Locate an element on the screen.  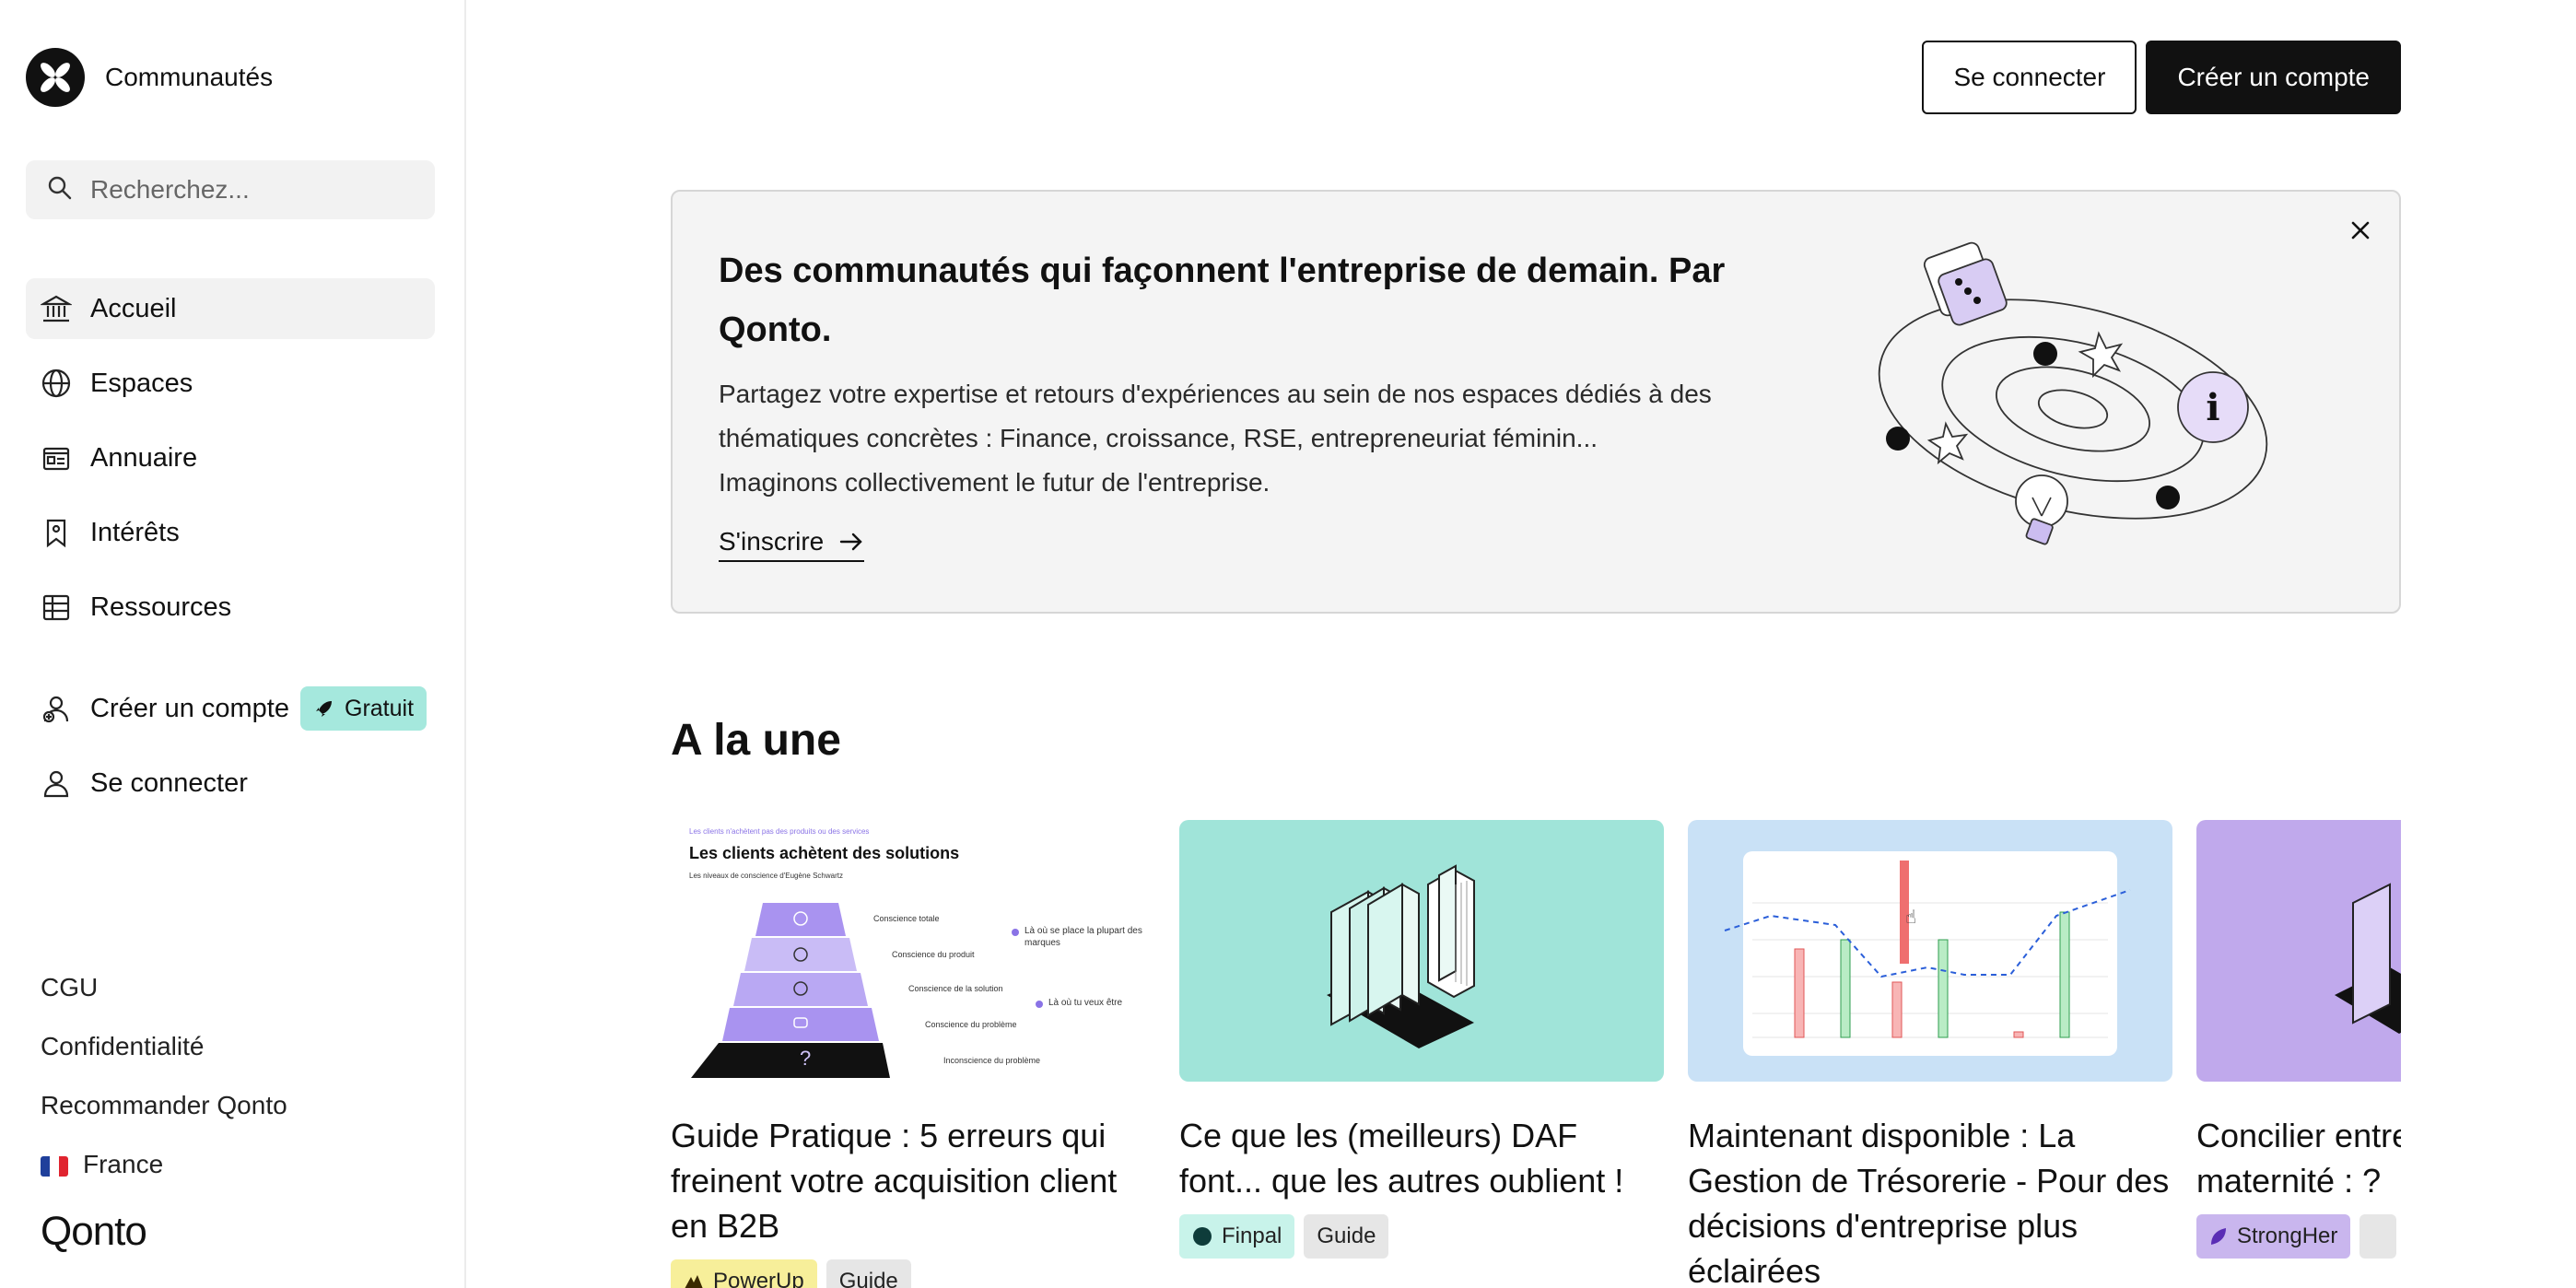
tag-finpal: Finpal is located at coordinates (1237, 1236).